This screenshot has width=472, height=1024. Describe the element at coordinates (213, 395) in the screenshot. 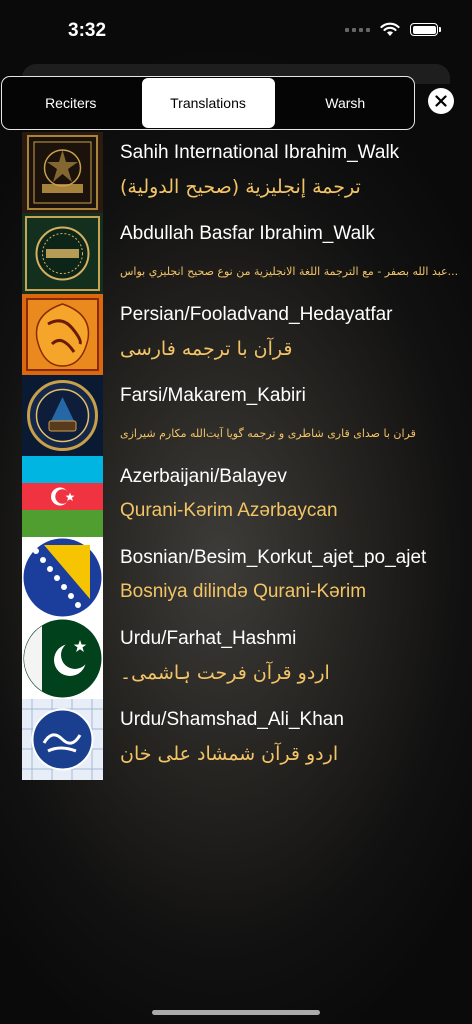

I see `item-title: Farsi/Makarem_Kabiri` at that location.